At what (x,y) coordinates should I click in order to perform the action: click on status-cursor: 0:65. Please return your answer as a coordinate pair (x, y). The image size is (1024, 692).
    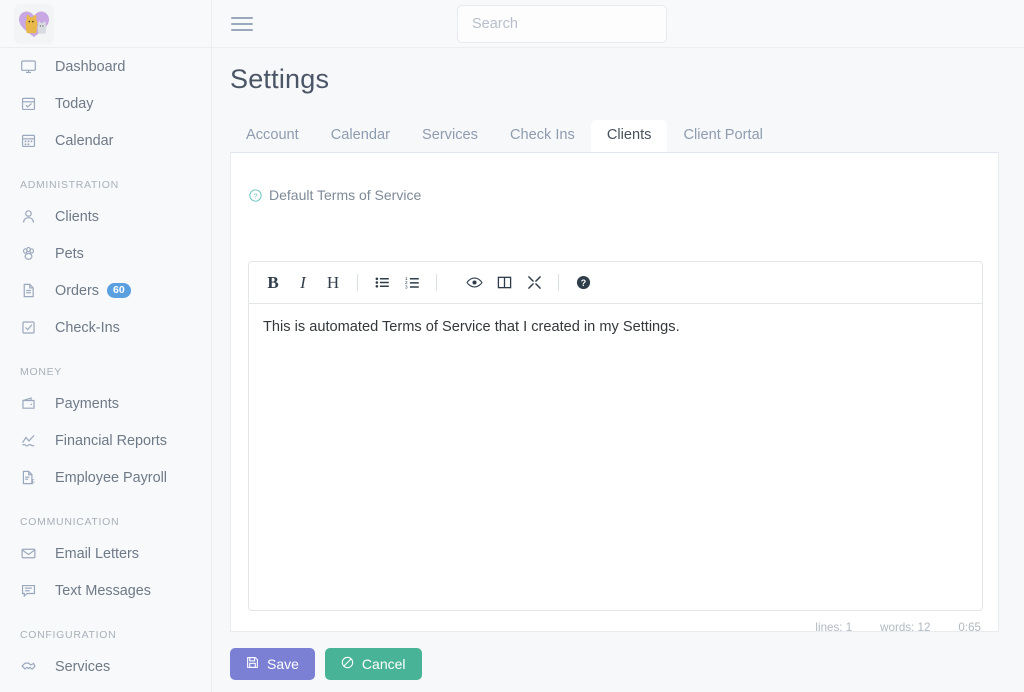
    Looking at the image, I should click on (969, 627).